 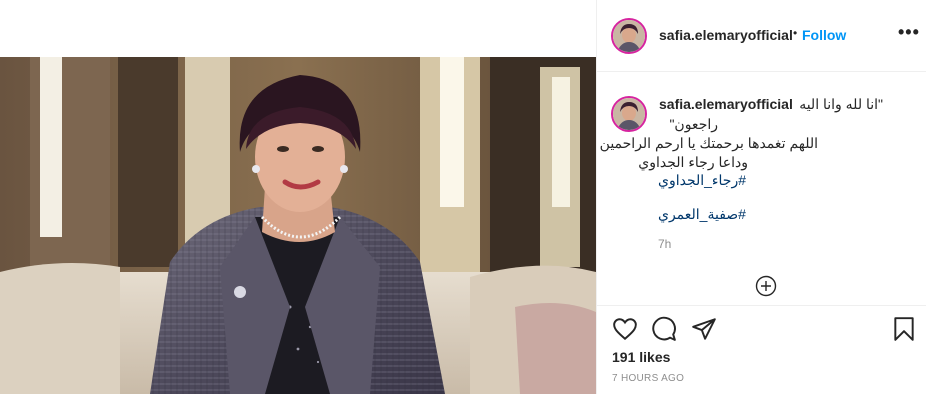 I want to click on caption-avatar, so click(x=629, y=114).